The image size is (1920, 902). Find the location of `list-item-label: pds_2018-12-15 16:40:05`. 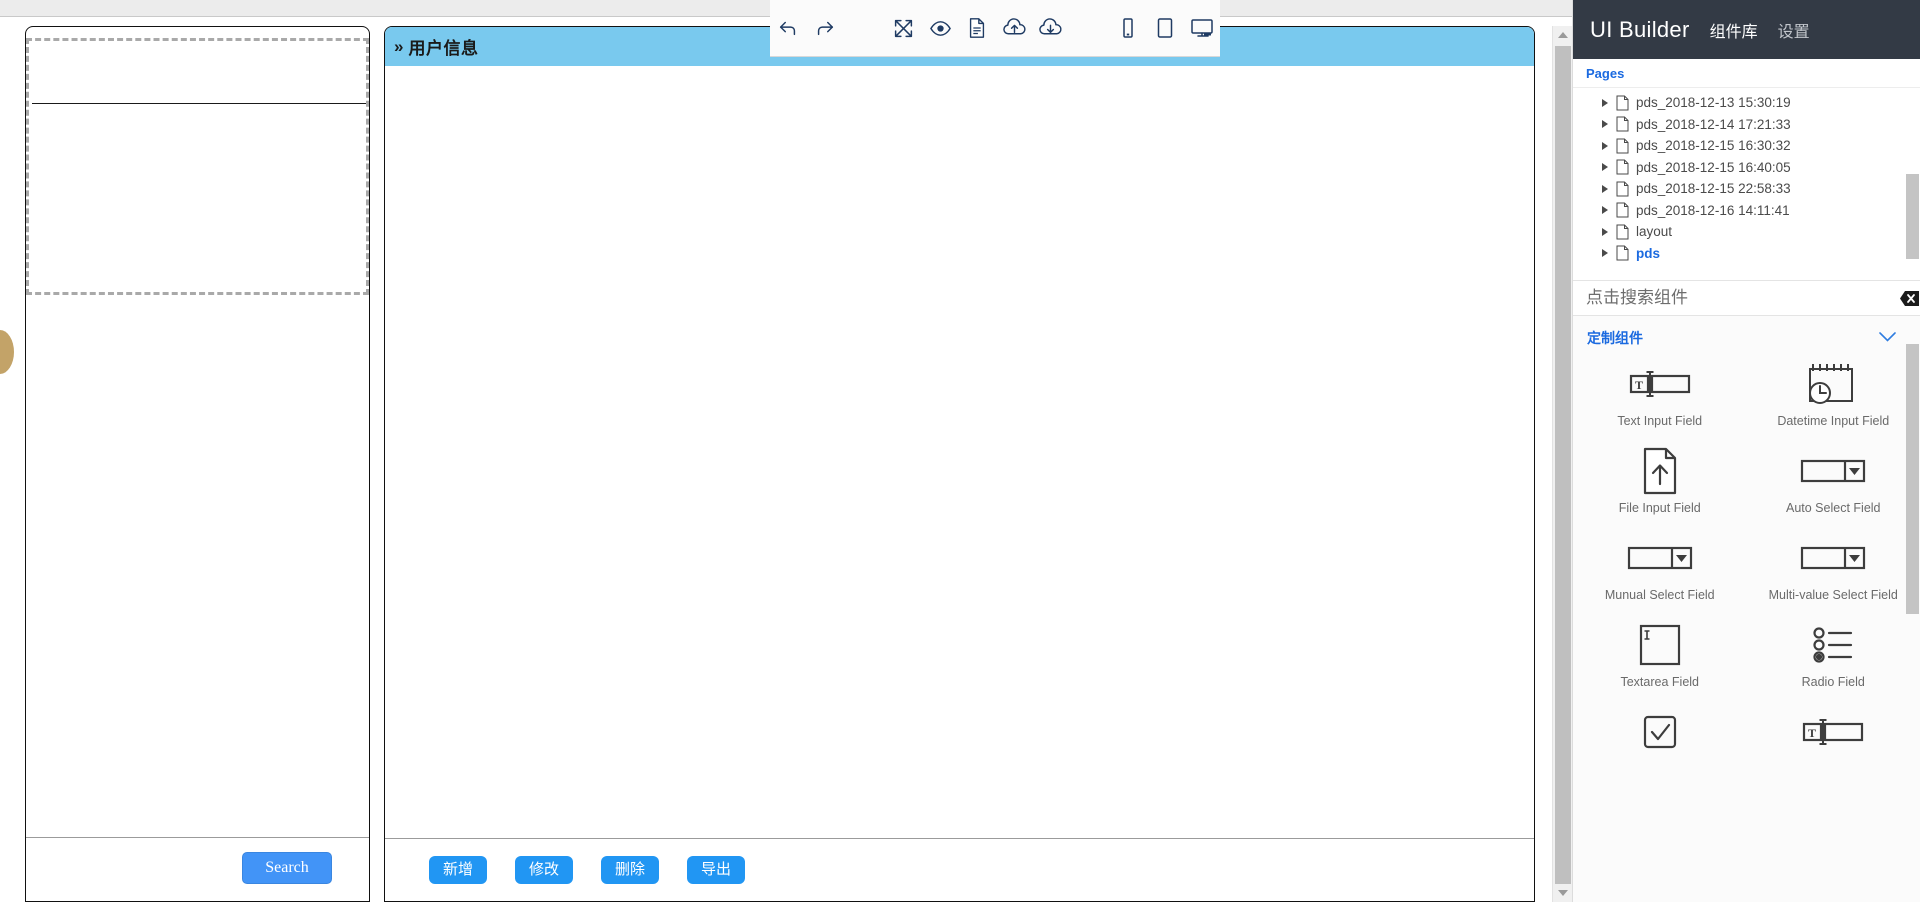

list-item-label: pds_2018-12-15 16:40:05 is located at coordinates (1713, 167).